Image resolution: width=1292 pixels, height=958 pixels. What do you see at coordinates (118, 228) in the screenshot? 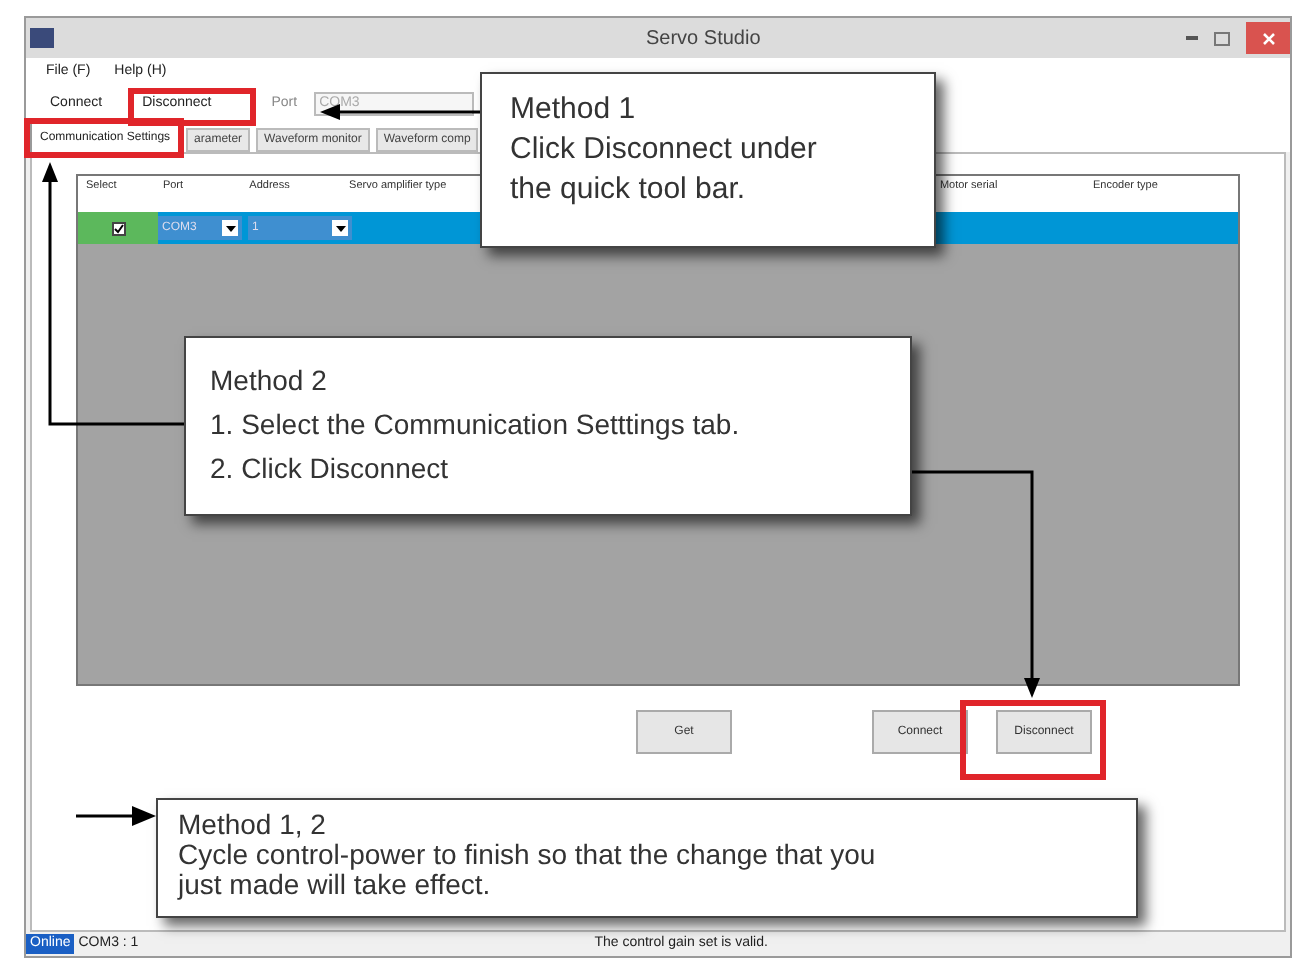
I see `checkbox` at bounding box center [118, 228].